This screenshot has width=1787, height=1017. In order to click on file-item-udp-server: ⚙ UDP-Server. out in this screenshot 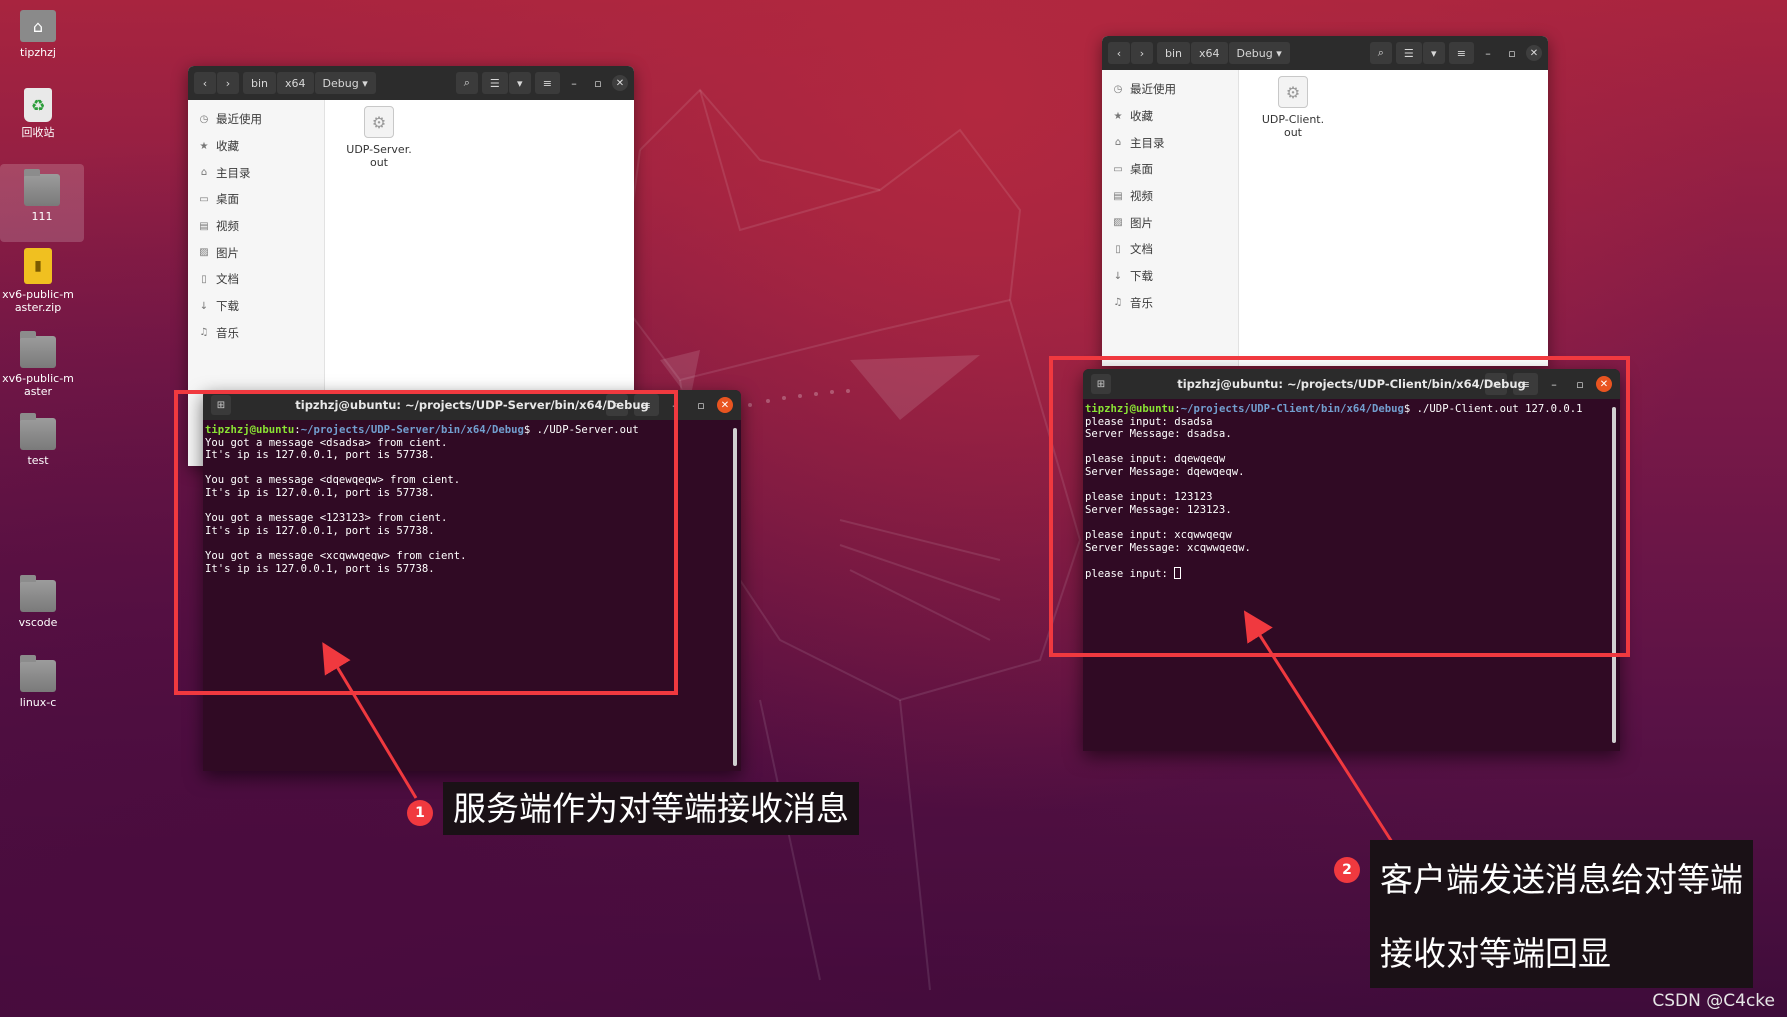, I will do `click(379, 137)`.